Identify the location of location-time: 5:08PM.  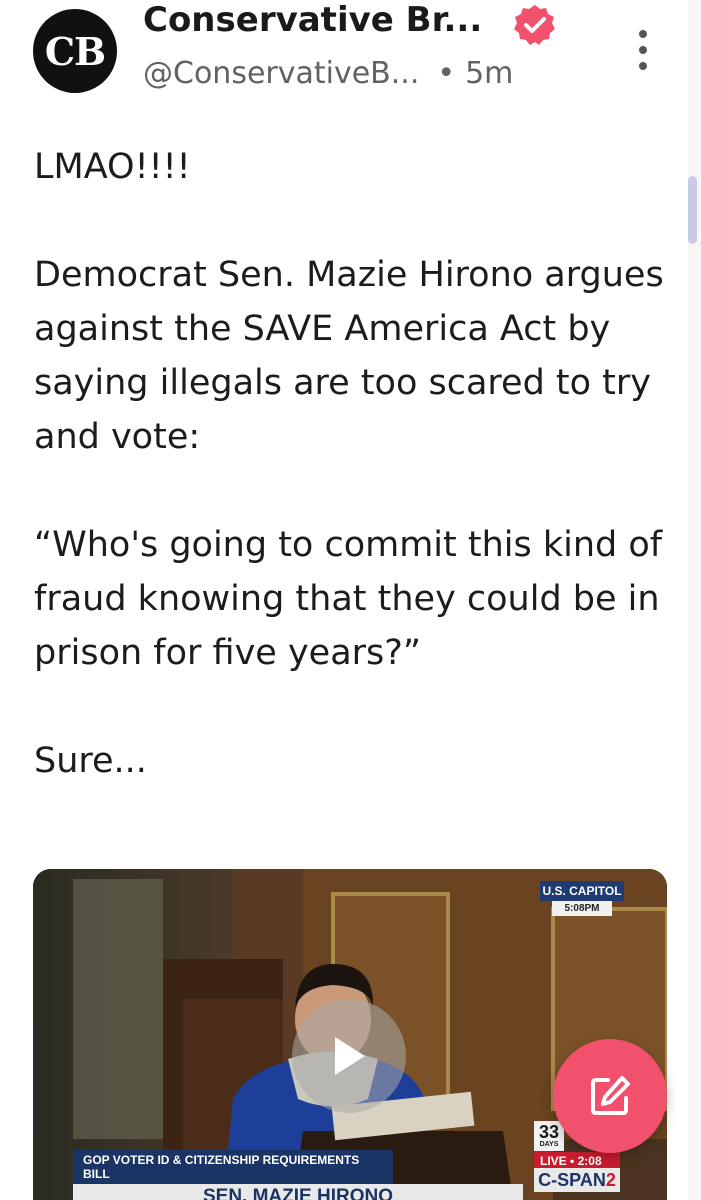
(582, 908).